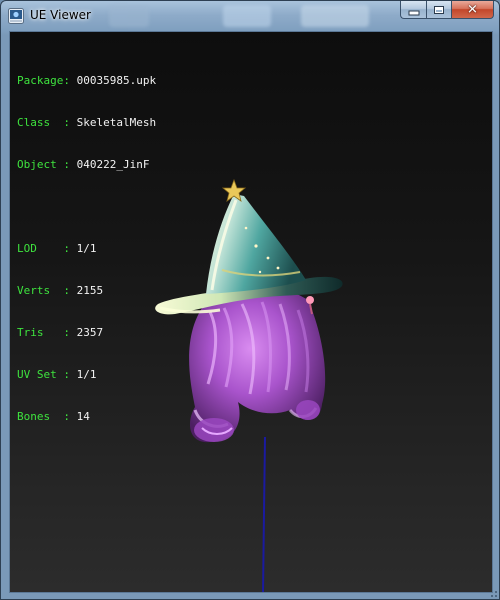 This screenshot has height=600, width=500. What do you see at coordinates (86, 374) in the screenshot?
I see `info-value-uv-set: 1/1` at bounding box center [86, 374].